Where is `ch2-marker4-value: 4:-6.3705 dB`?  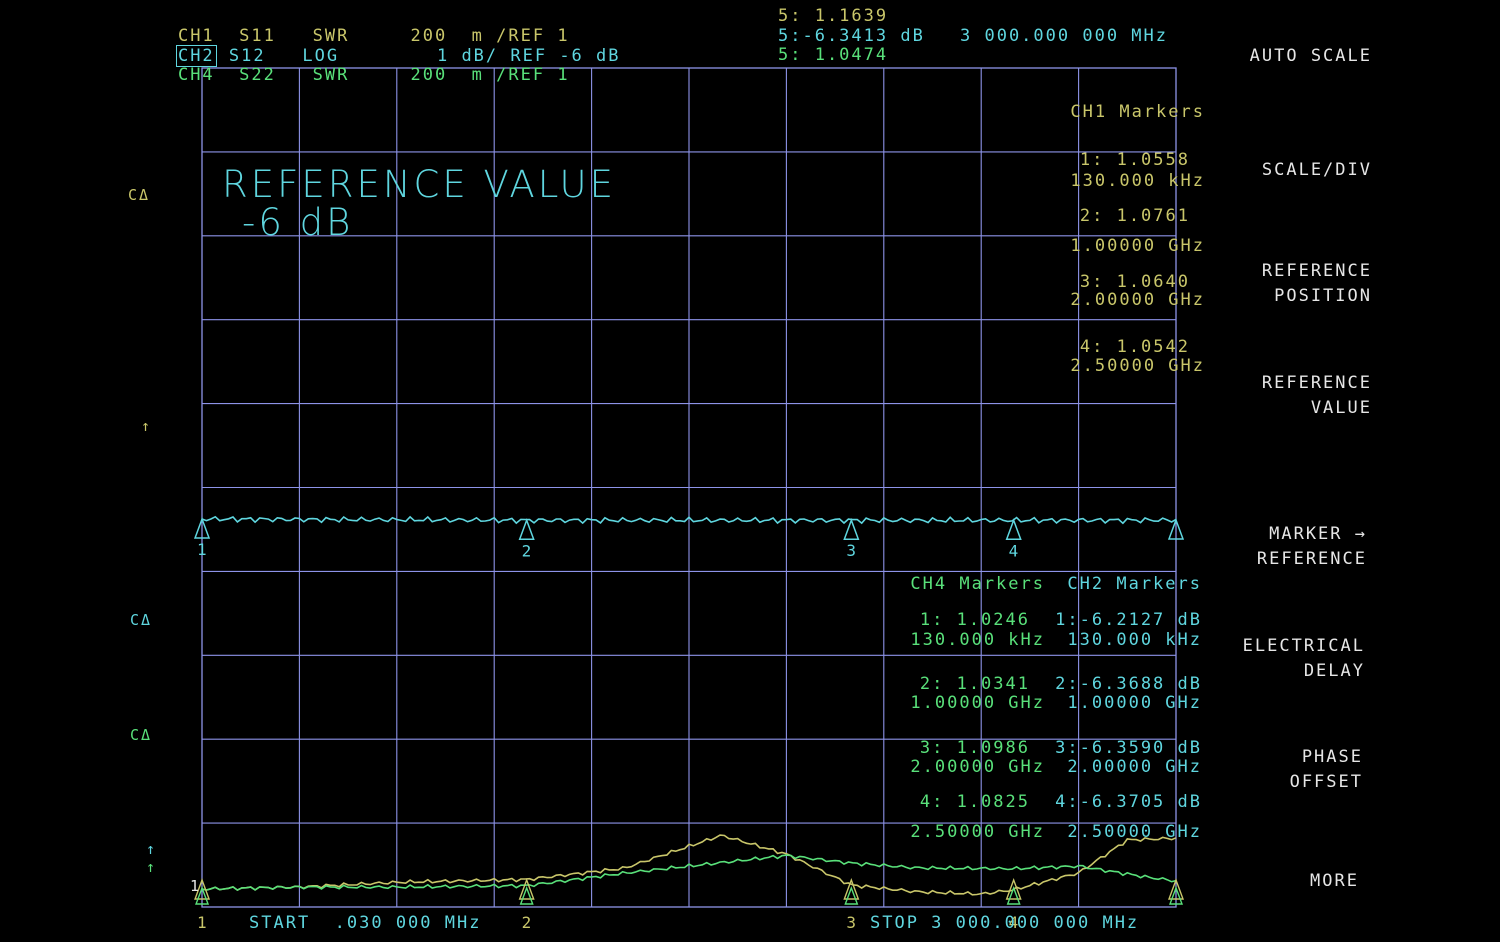 ch2-marker4-value: 4:-6.3705 dB is located at coordinates (1128, 802).